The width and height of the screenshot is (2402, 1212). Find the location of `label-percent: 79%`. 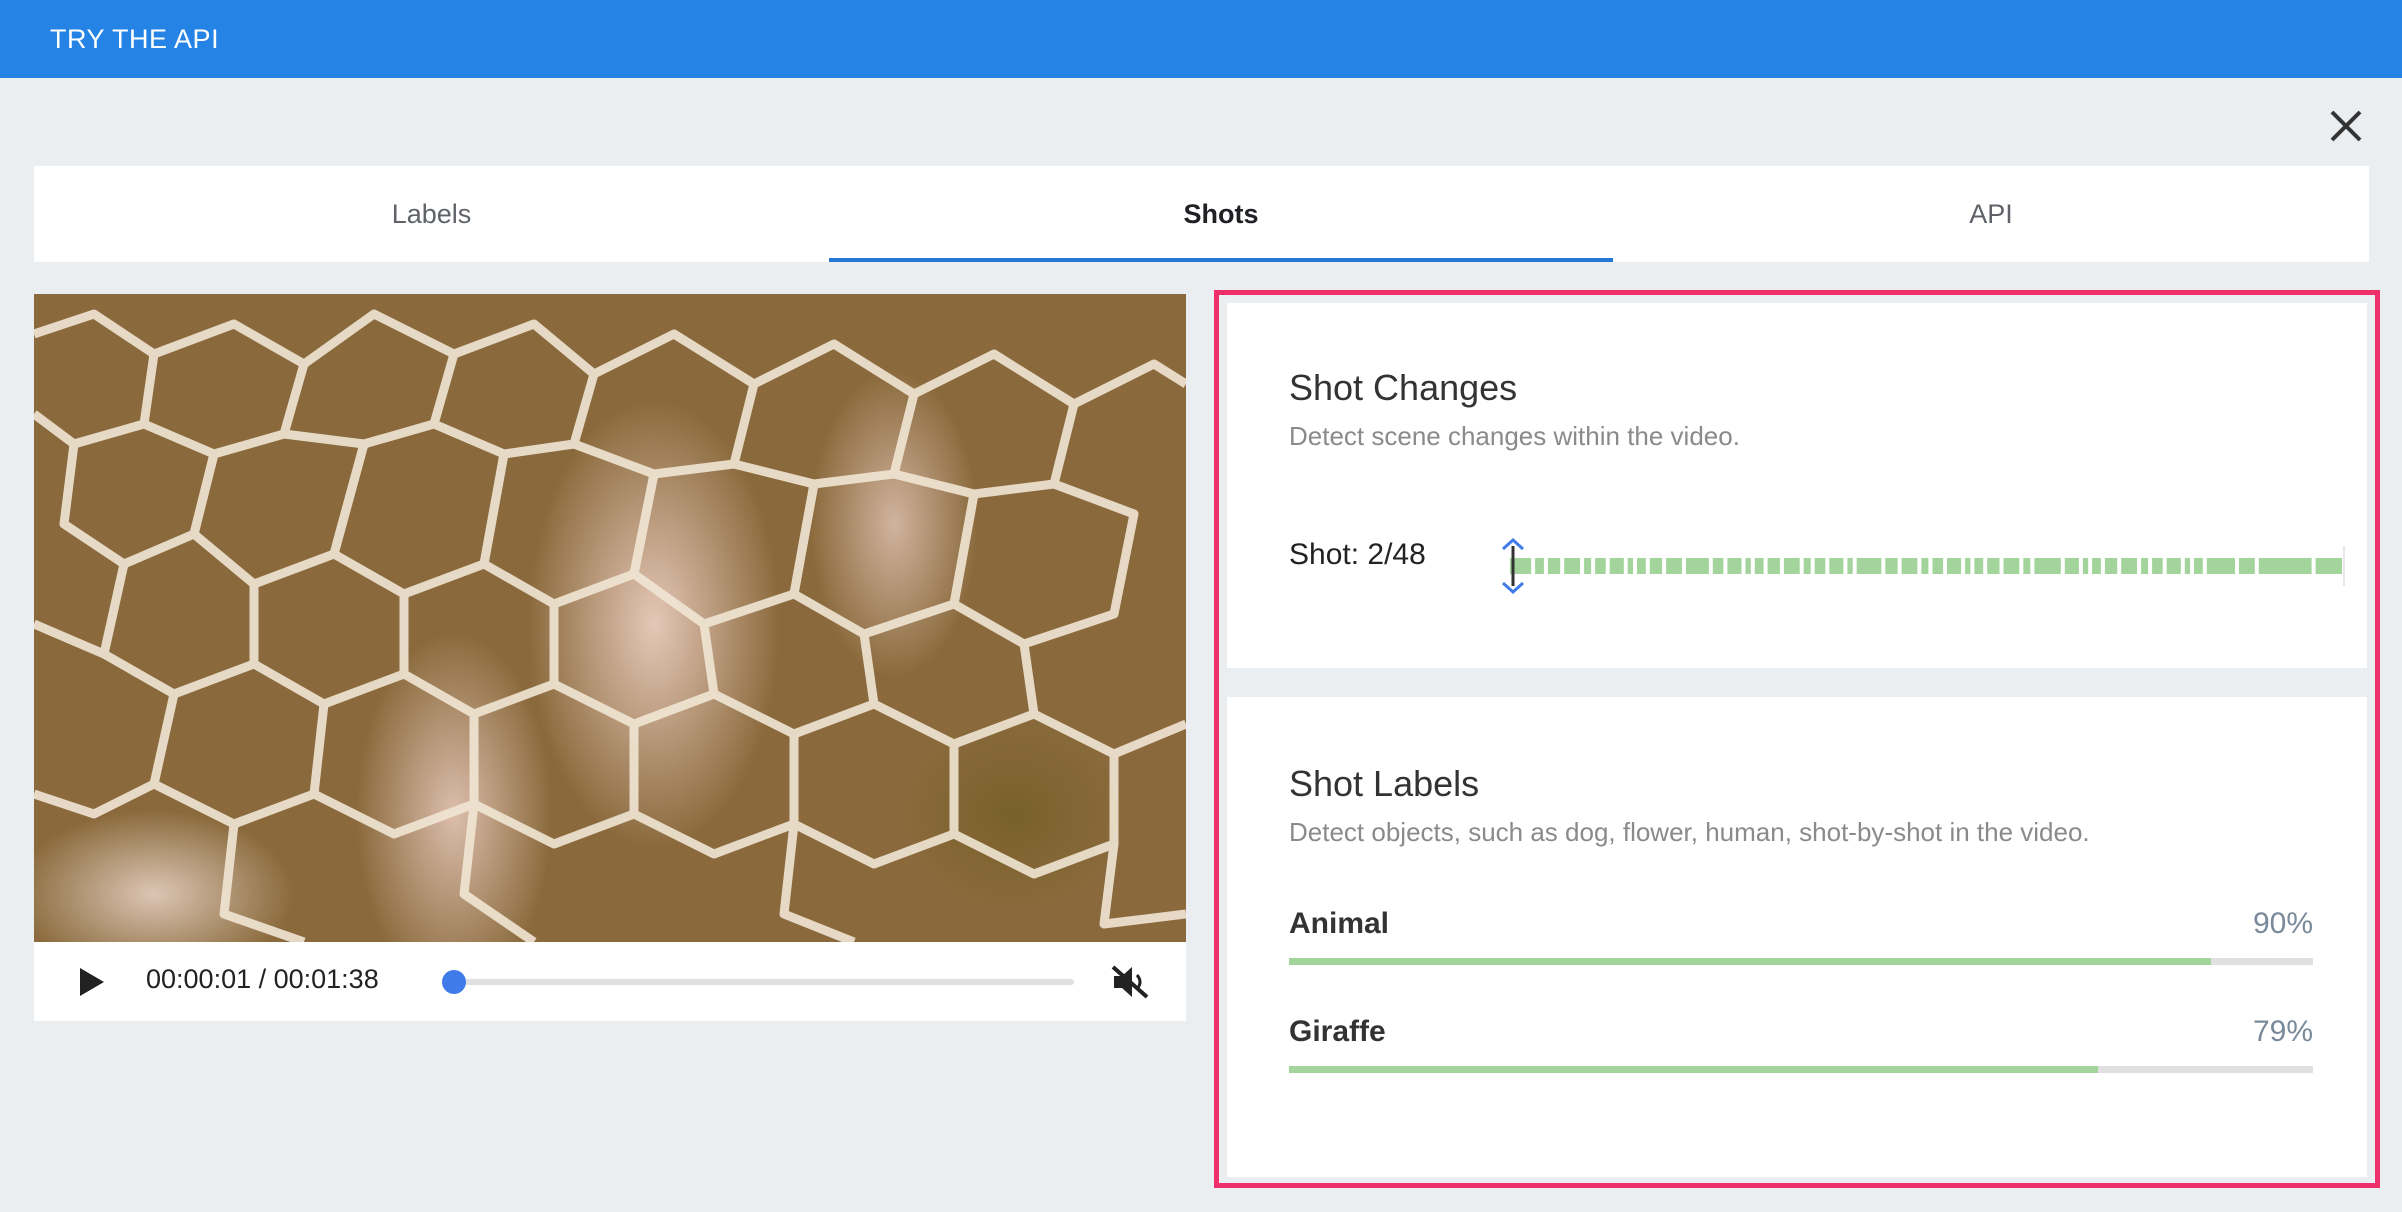

label-percent: 79% is located at coordinates (2282, 1031).